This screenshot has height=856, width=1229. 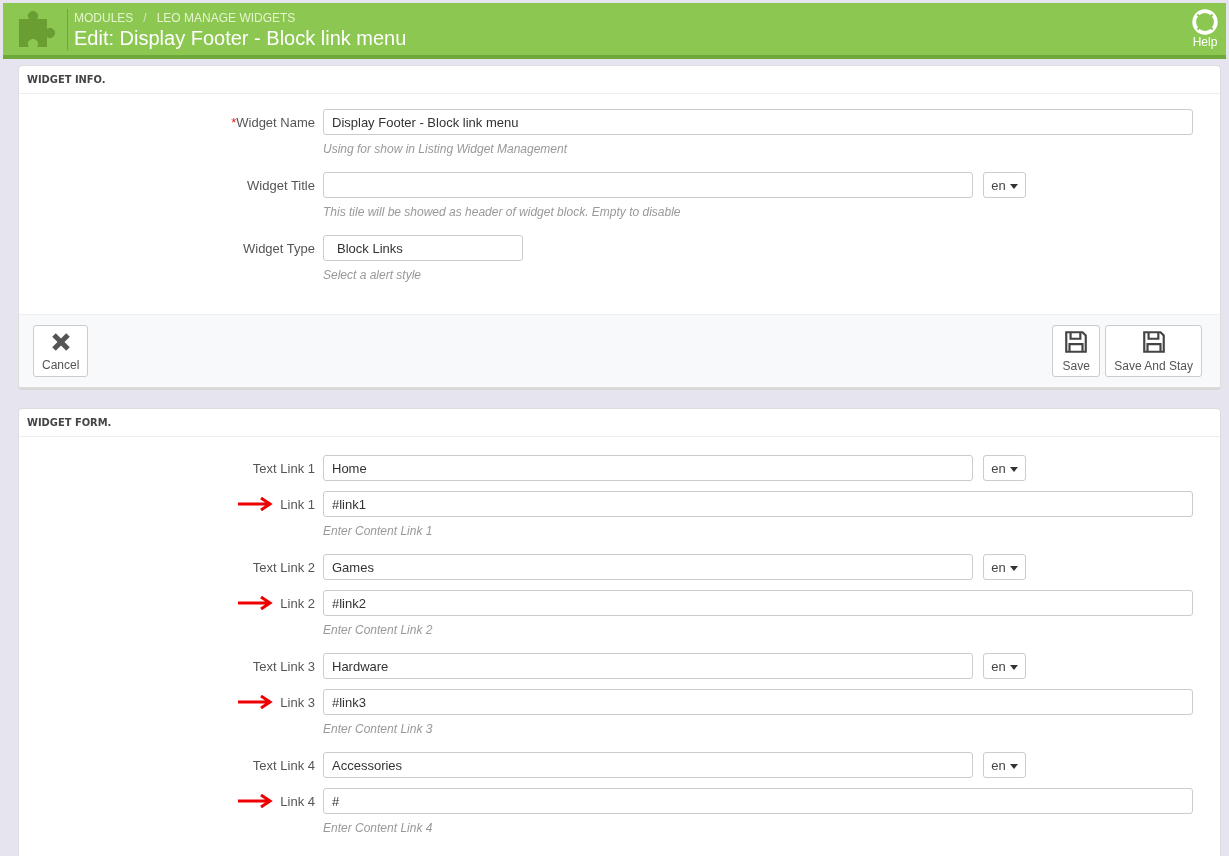 I want to click on save-button: Save And Stay, so click(x=1153, y=351).